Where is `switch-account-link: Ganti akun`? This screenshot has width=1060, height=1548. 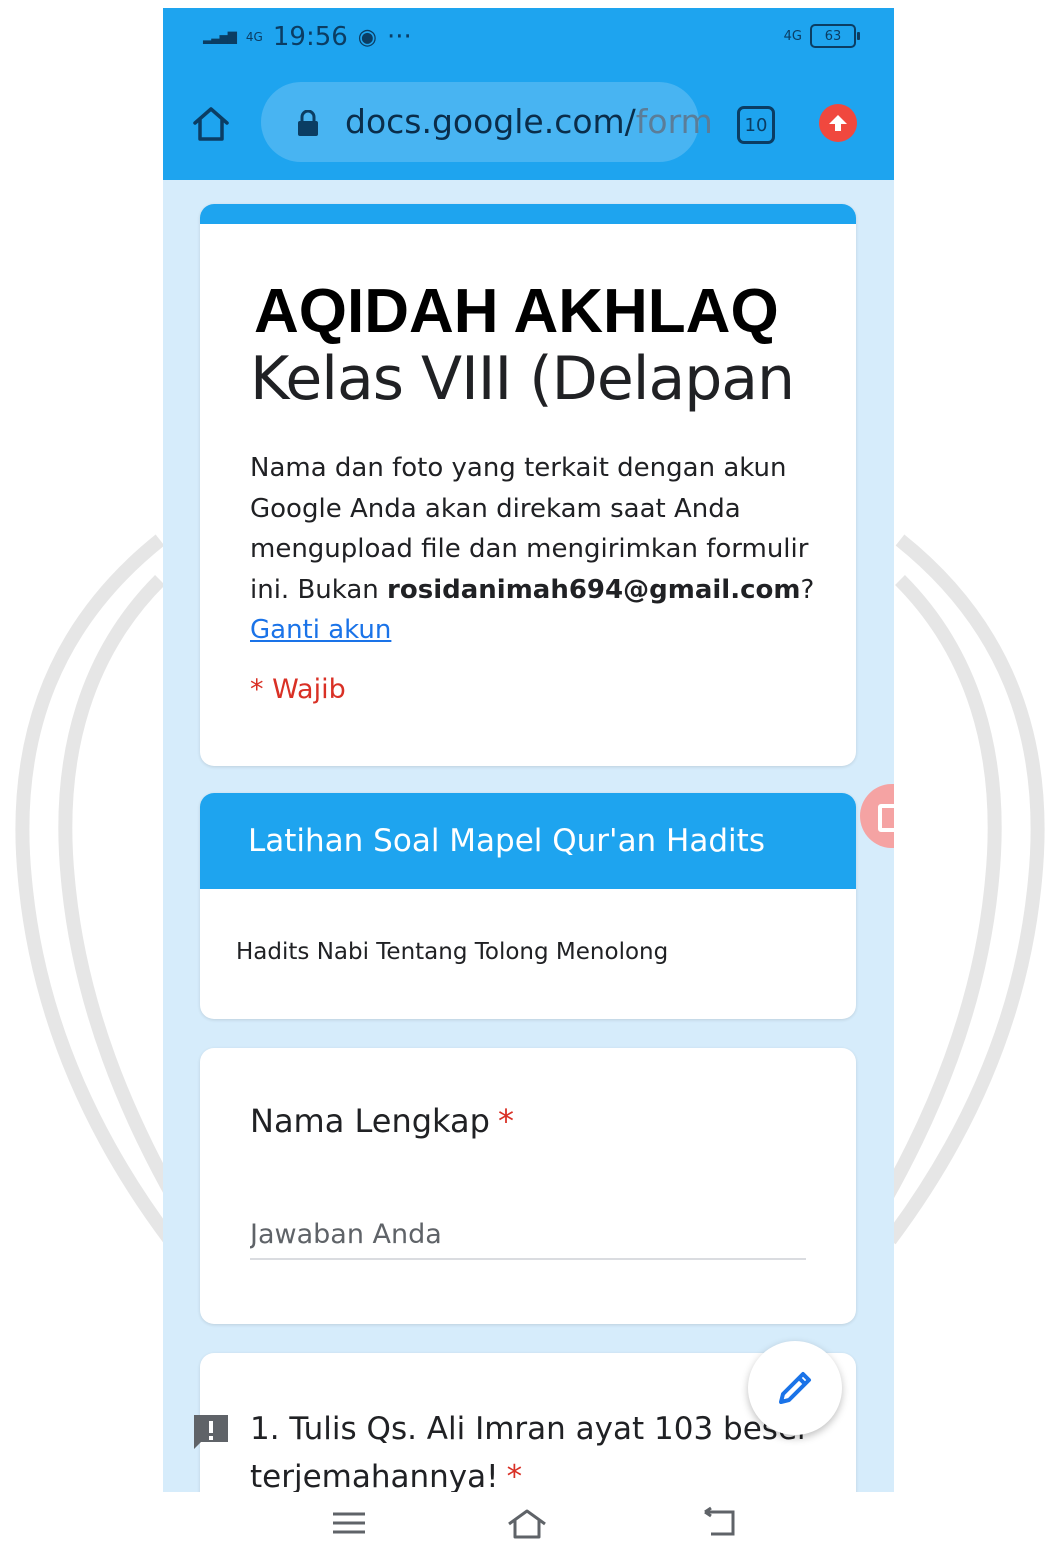
switch-account-link: Ganti akun is located at coordinates (320, 630).